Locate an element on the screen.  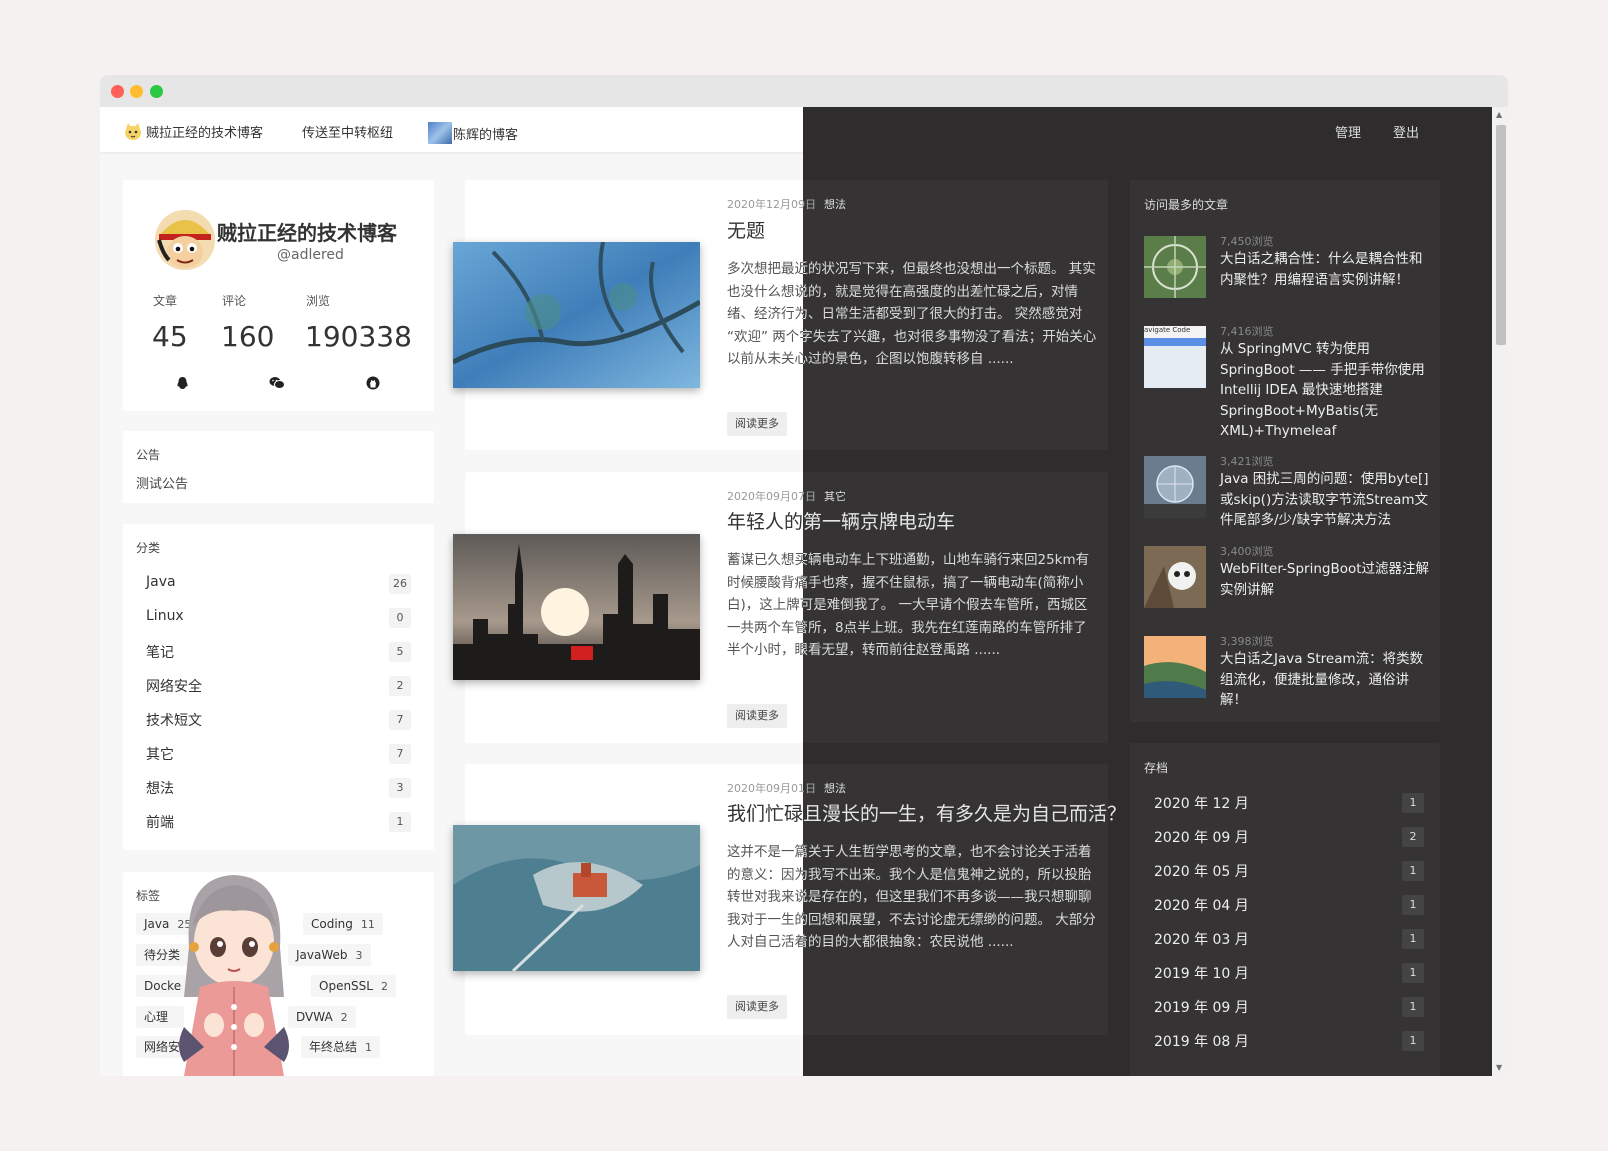
tag-count: 3 is located at coordinates (359, 955).